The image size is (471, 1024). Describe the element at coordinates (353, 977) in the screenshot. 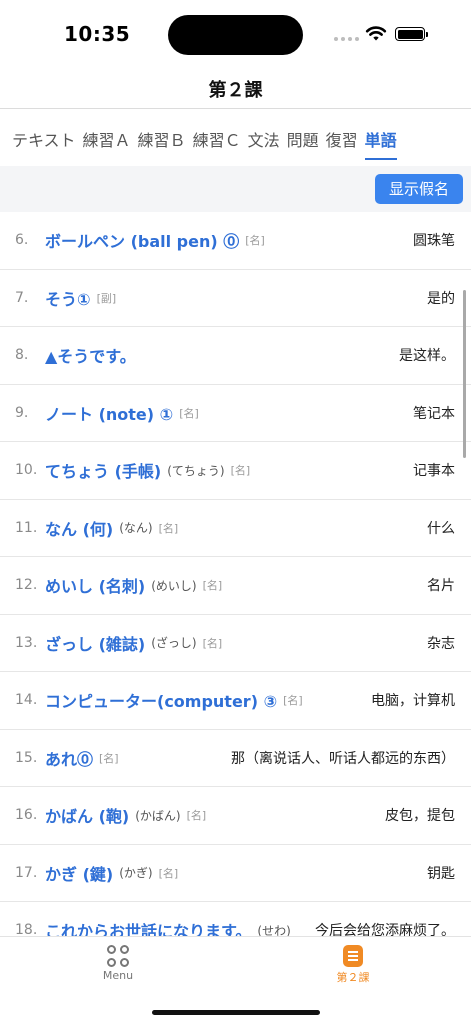

I see `tabbar-lesson-label: 第２課` at that location.